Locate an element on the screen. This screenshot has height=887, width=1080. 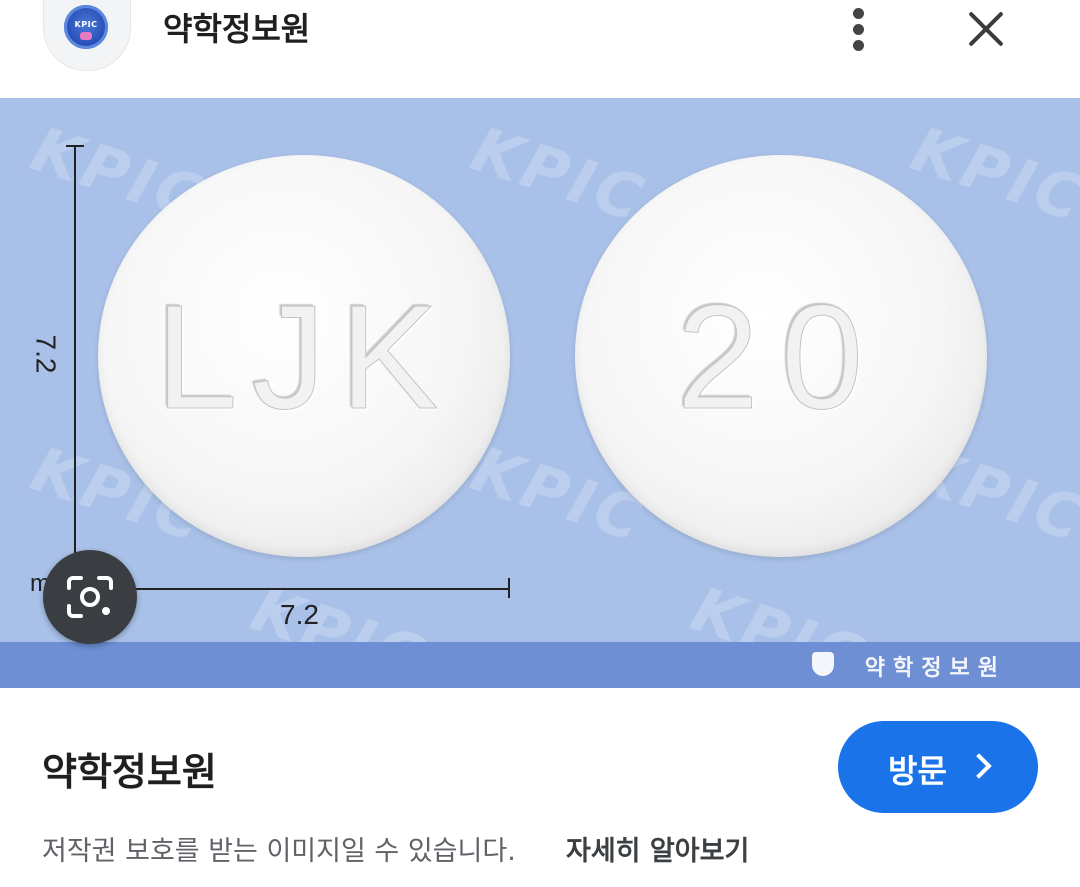
site-favicon: KPIC is located at coordinates (87, 35).